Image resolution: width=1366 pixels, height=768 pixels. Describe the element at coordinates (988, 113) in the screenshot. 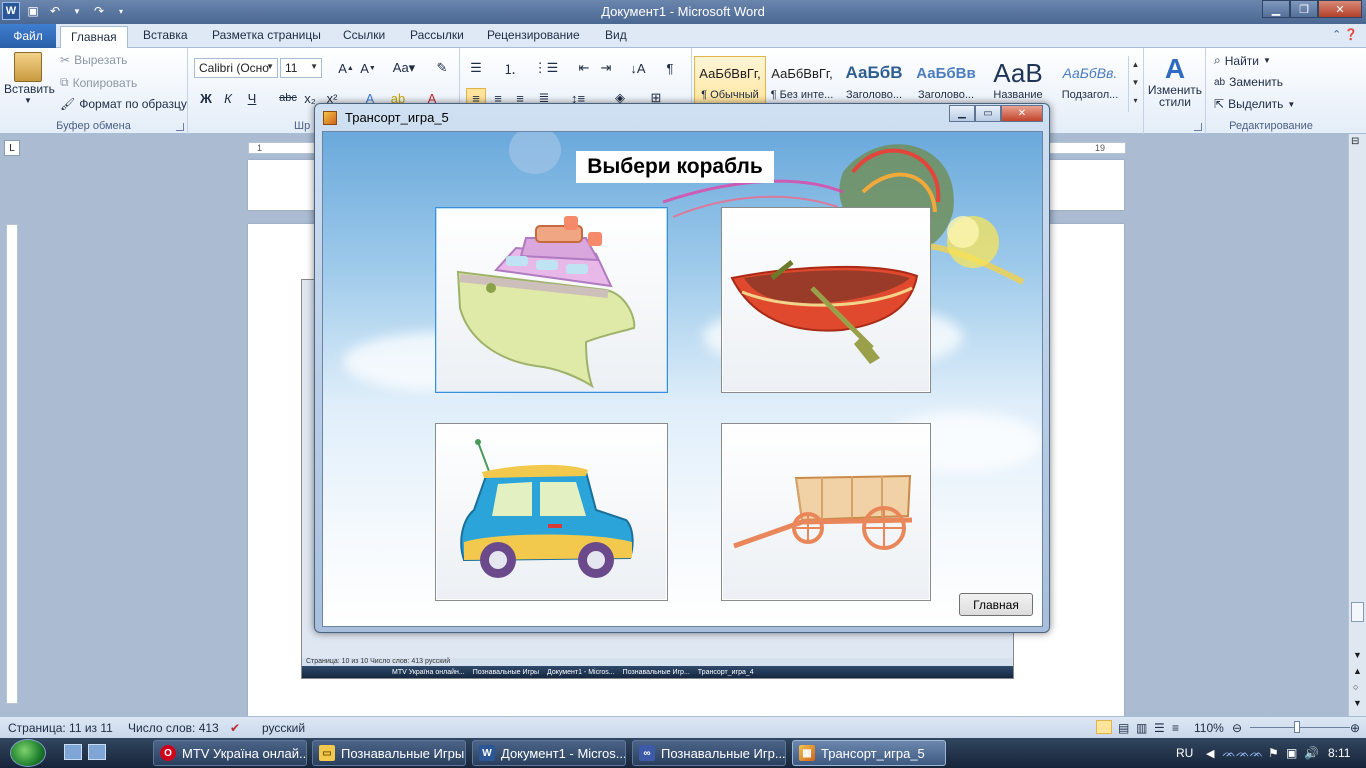

I see `dialog-maximize-button: ▭` at that location.